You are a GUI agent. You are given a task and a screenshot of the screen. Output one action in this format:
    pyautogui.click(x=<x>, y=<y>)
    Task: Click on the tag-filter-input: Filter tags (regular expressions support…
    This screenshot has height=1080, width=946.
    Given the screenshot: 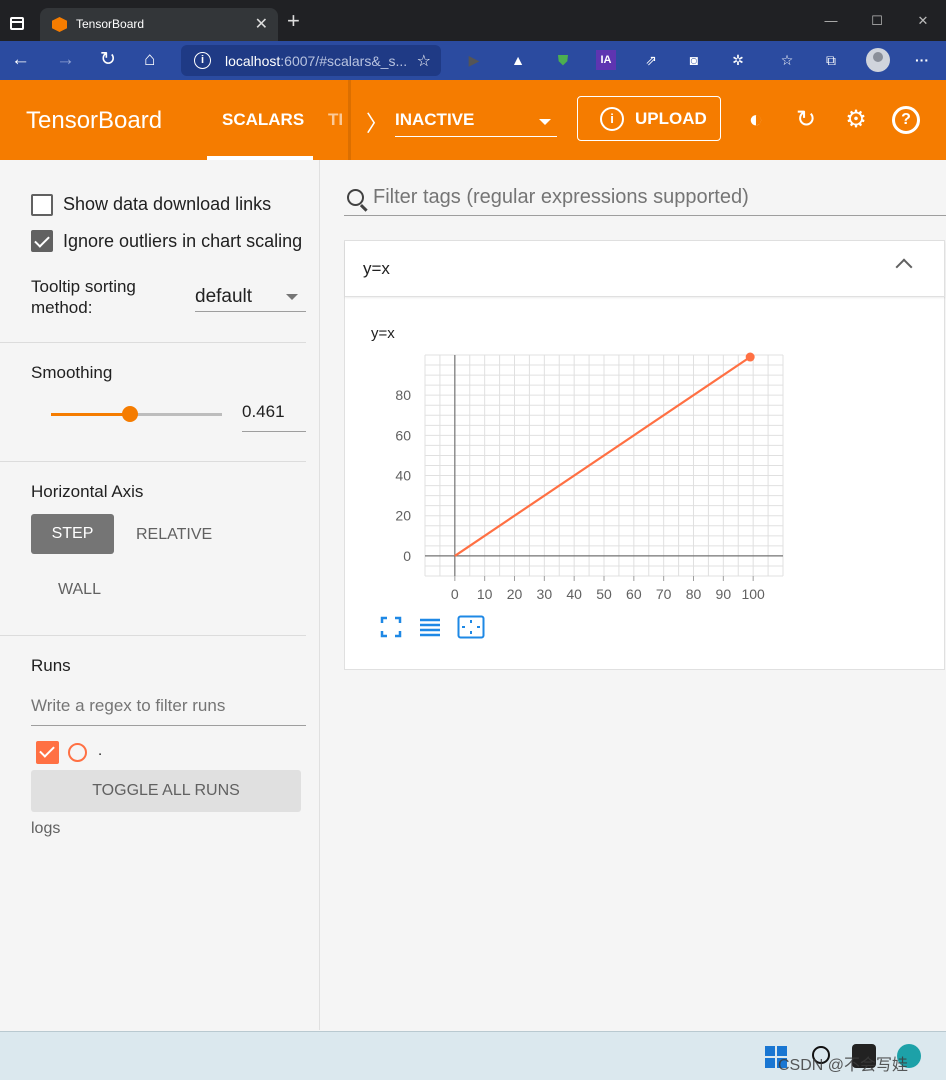 What is the action you would take?
    pyautogui.click(x=659, y=201)
    